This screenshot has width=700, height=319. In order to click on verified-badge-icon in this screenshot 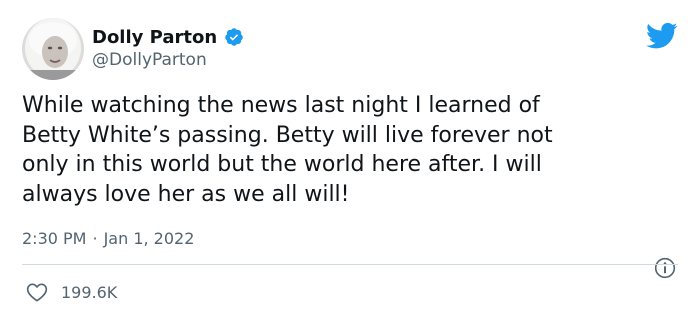, I will do `click(234, 37)`.